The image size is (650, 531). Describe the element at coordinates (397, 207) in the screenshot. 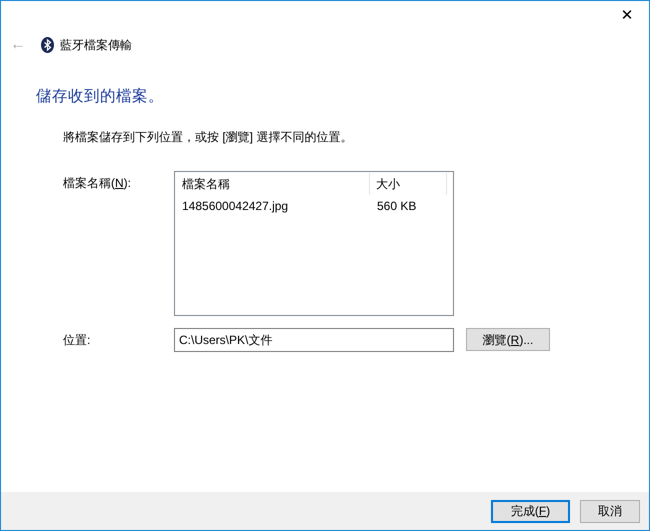

I see `table-cell-text: 560 KB` at that location.